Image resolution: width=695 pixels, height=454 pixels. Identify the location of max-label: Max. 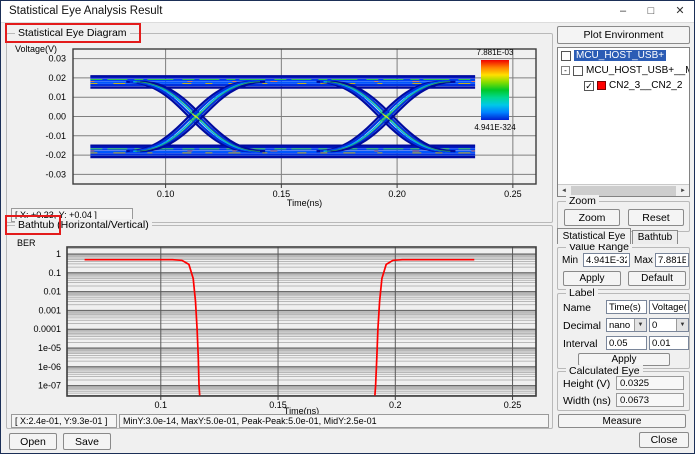
(643, 260).